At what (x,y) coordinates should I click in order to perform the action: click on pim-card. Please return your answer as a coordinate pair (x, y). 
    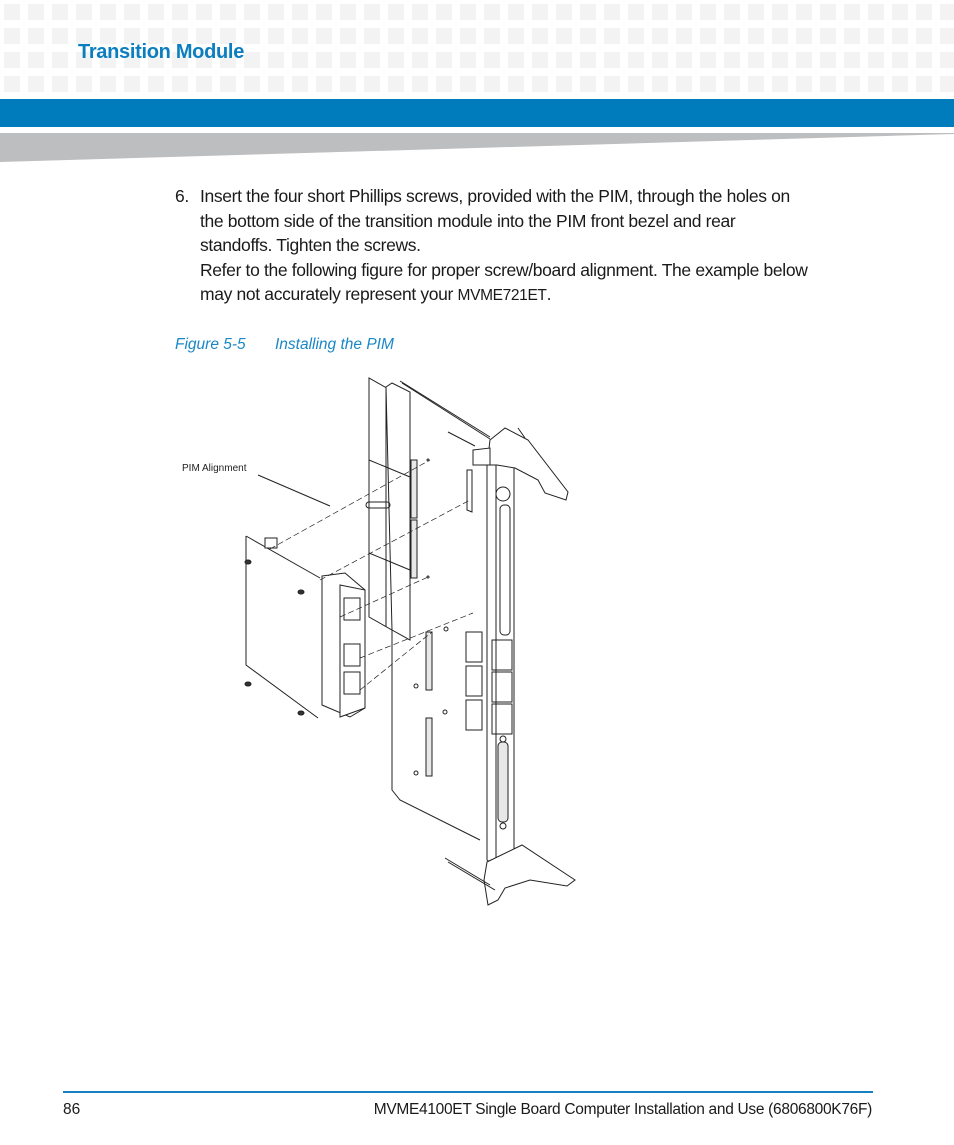
    Looking at the image, I should click on (305, 627).